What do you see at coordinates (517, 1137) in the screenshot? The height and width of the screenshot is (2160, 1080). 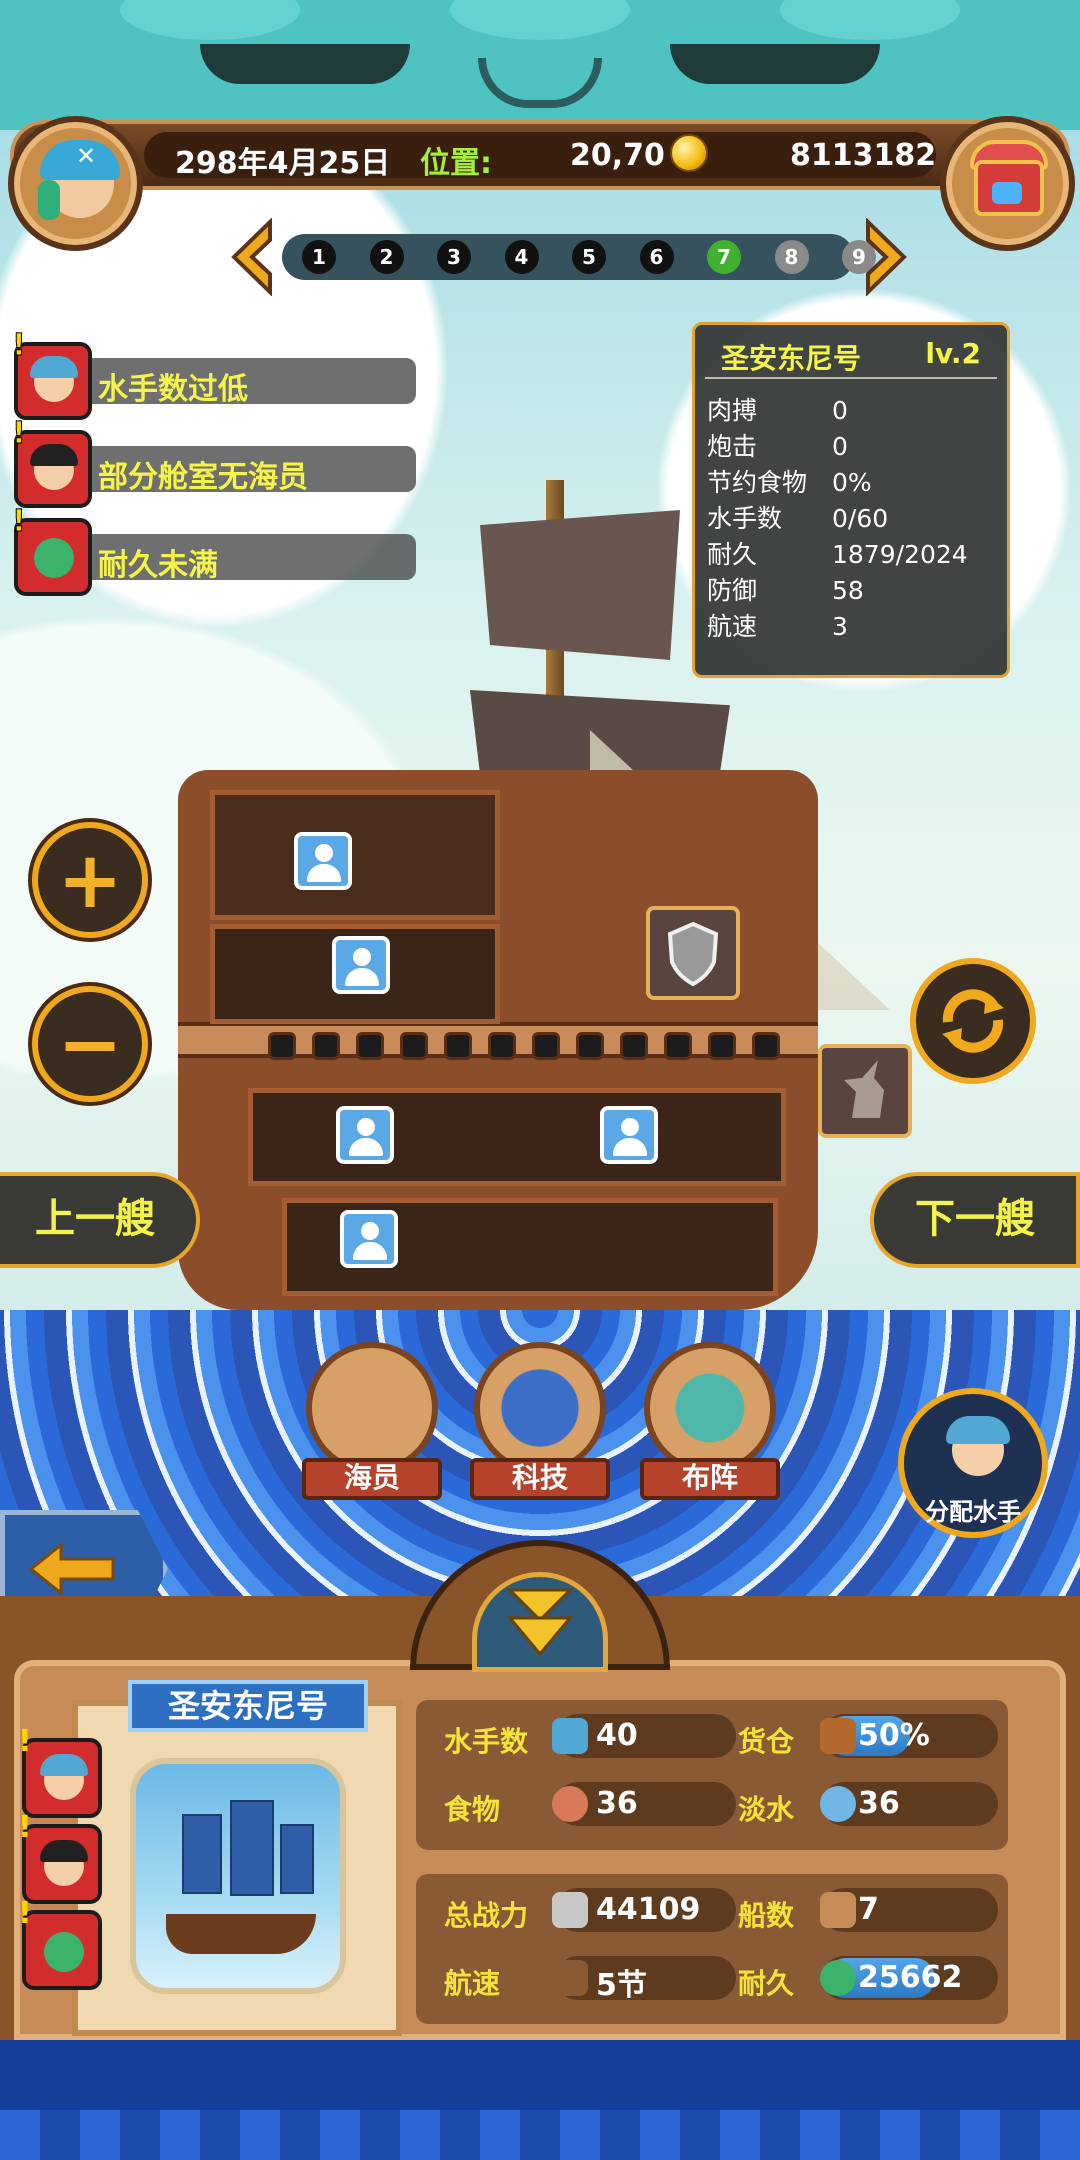 I see `gun-deck-room` at bounding box center [517, 1137].